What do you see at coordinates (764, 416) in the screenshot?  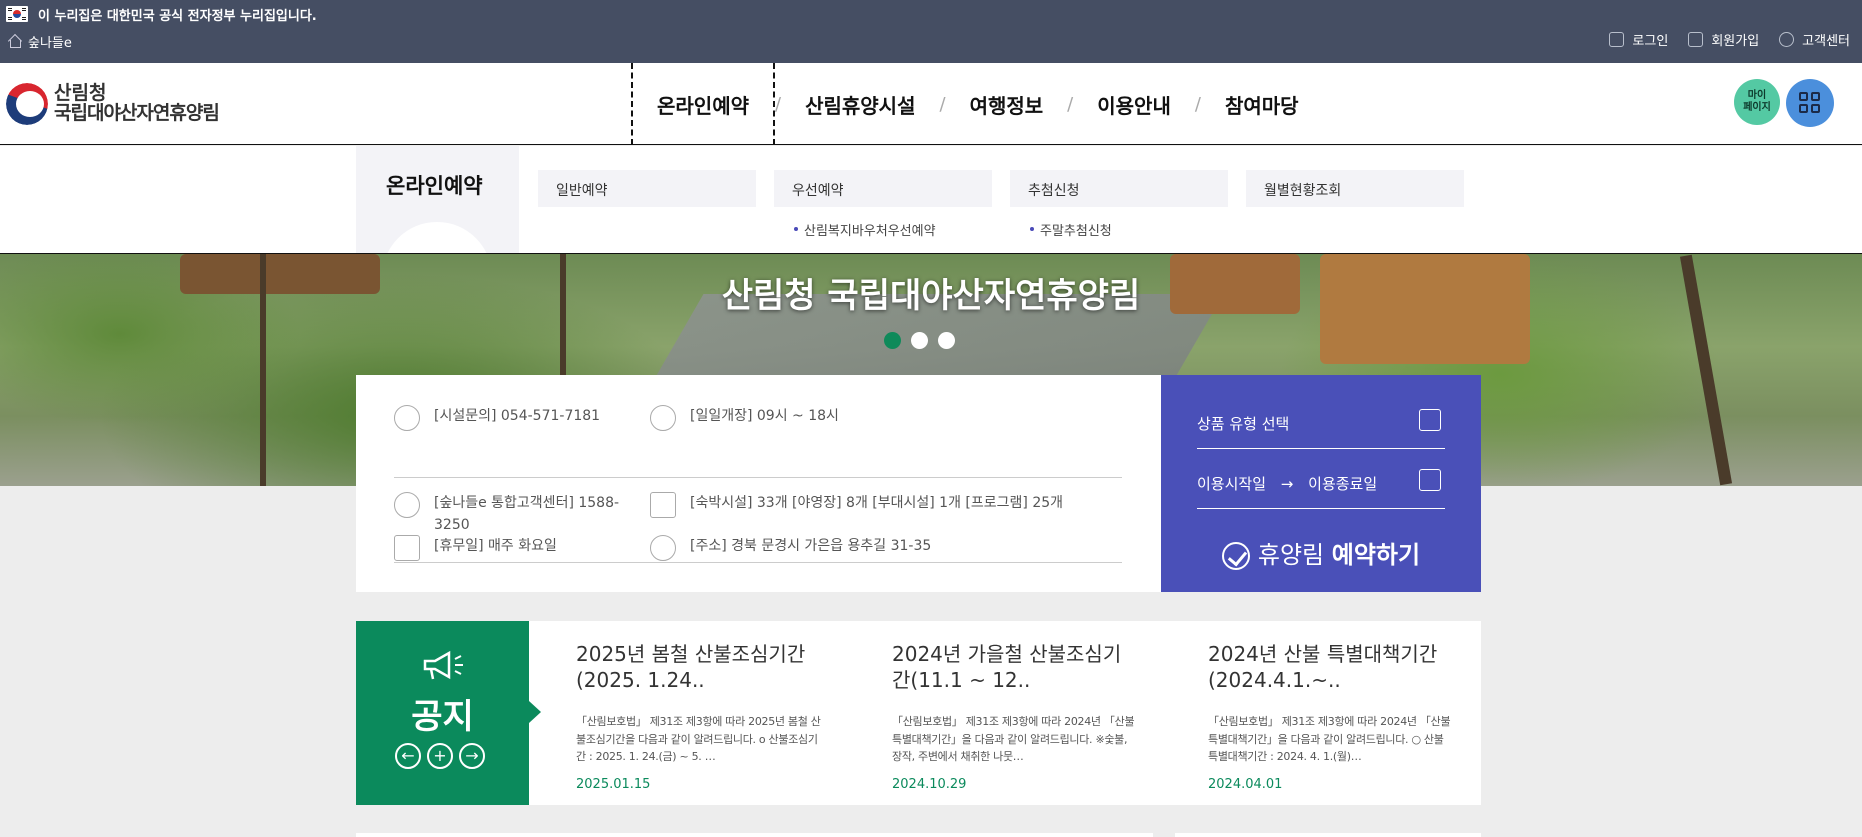 I see `info-text: [일일개장] 09시 ~ 18시` at bounding box center [764, 416].